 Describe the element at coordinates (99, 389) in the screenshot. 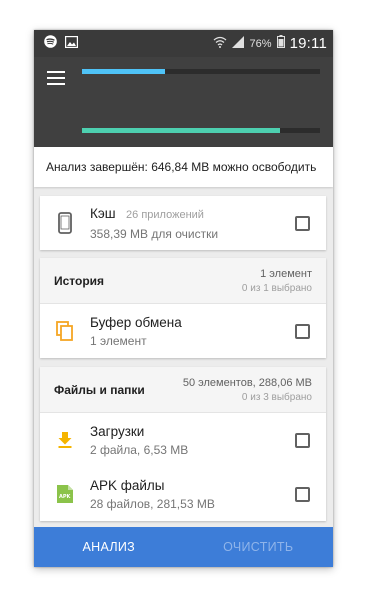

I see `files-title: Файлы и папки` at that location.